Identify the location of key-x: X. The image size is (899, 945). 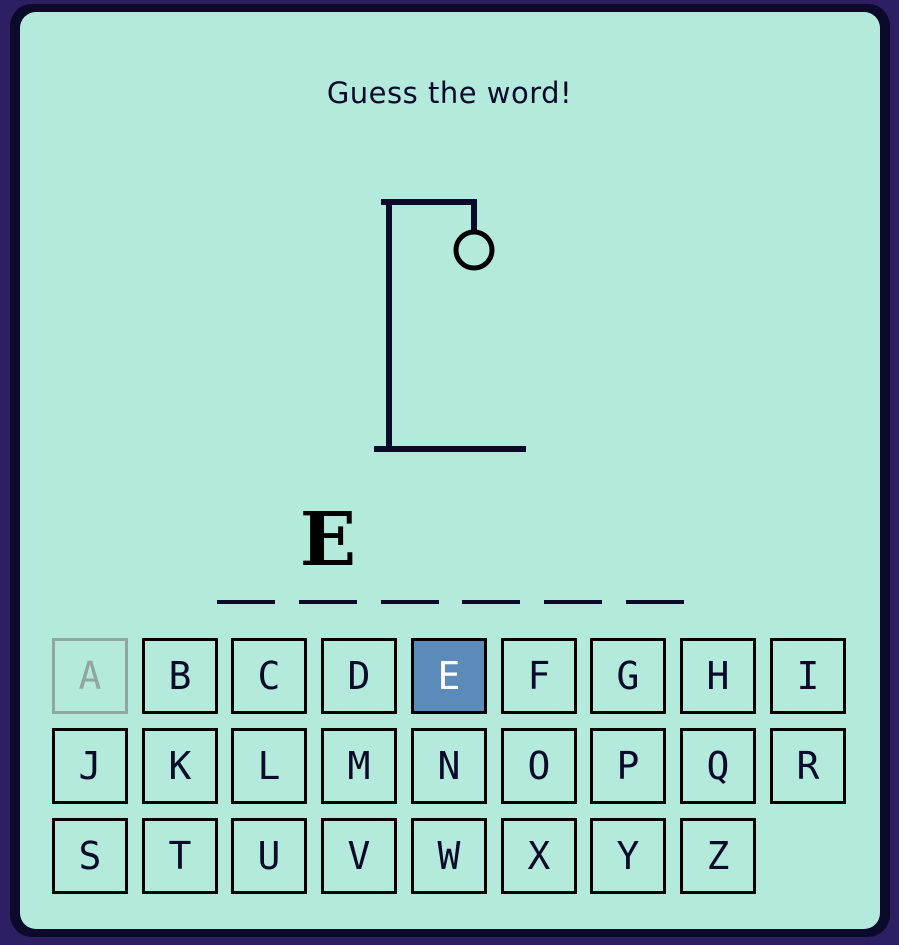
(539, 856).